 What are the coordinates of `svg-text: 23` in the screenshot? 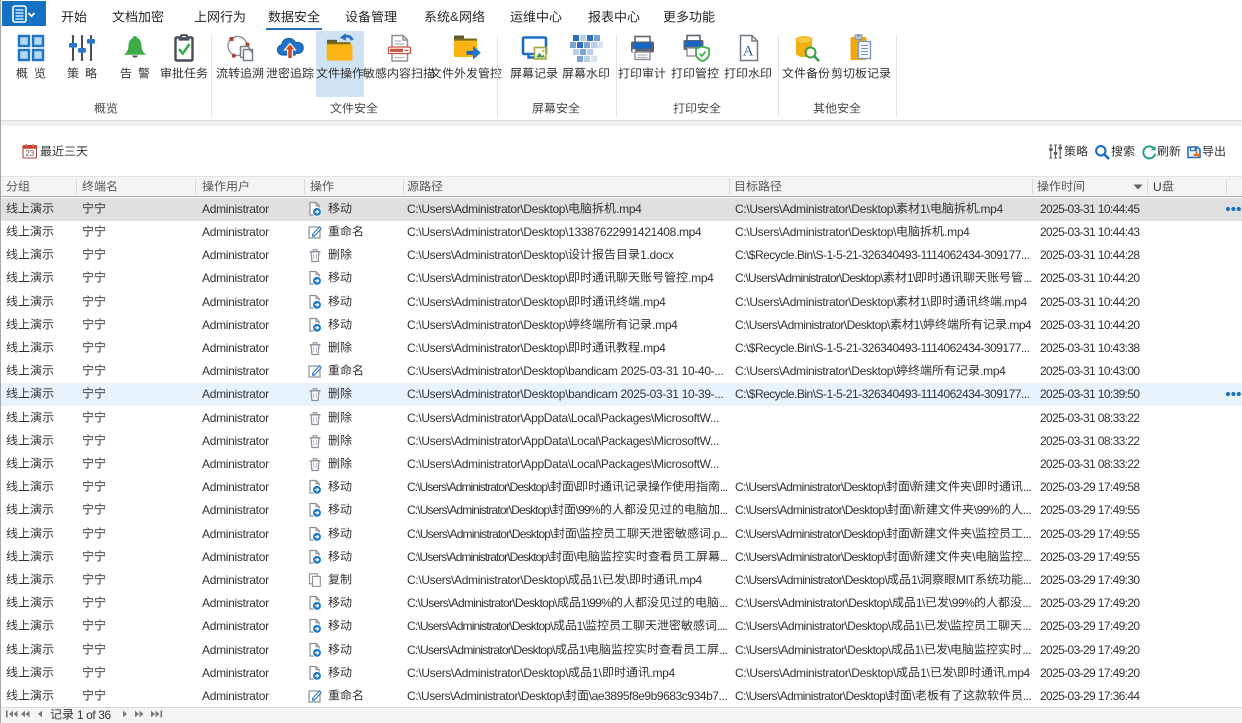 It's located at (29, 153).